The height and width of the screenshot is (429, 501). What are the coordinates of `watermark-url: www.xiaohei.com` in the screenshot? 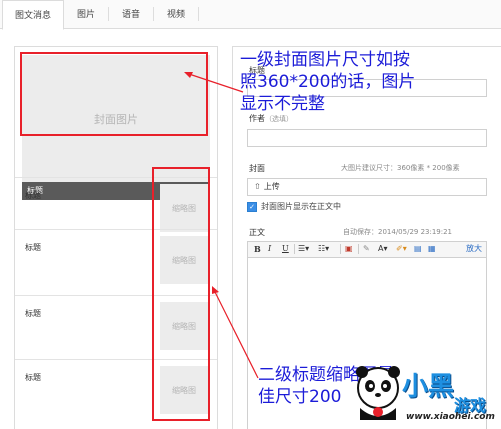 It's located at (450, 417).